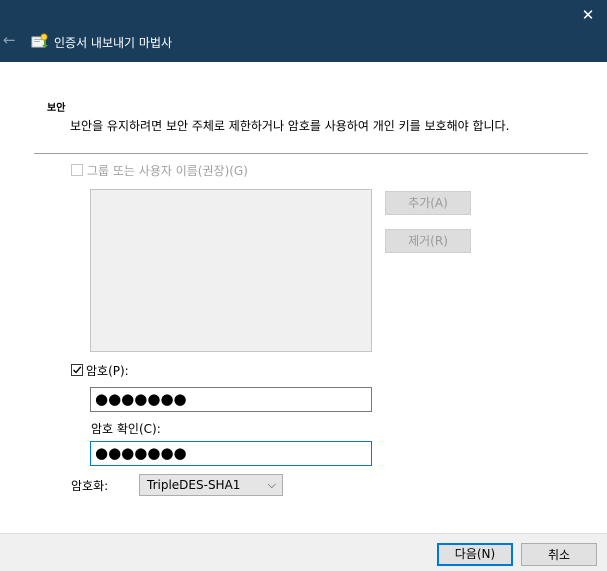 The image size is (607, 571). I want to click on confirm-password-input: ●●●●●●●, so click(231, 453).